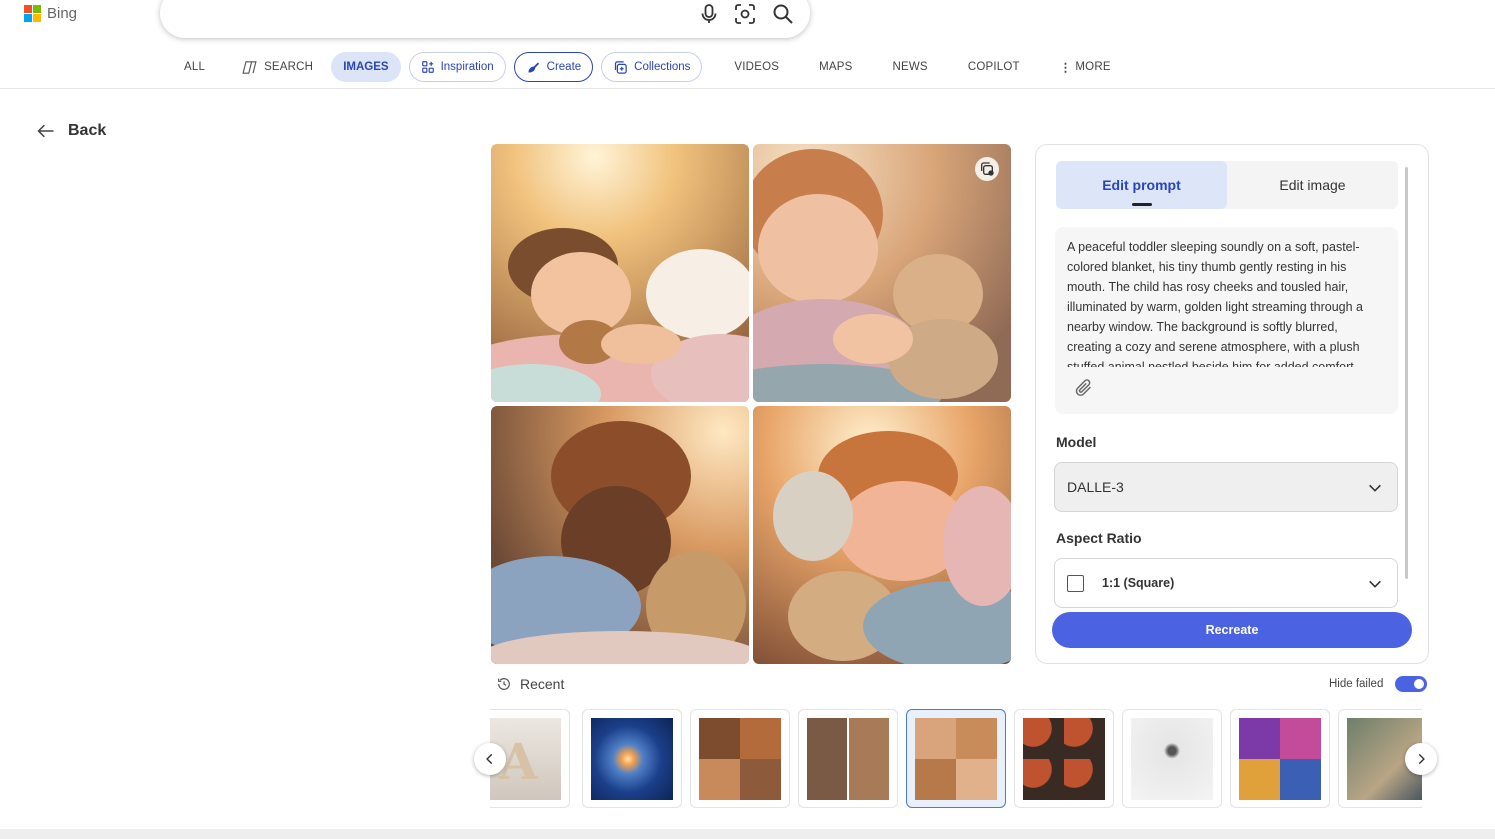  I want to click on scroll-left-button, so click(490, 759).